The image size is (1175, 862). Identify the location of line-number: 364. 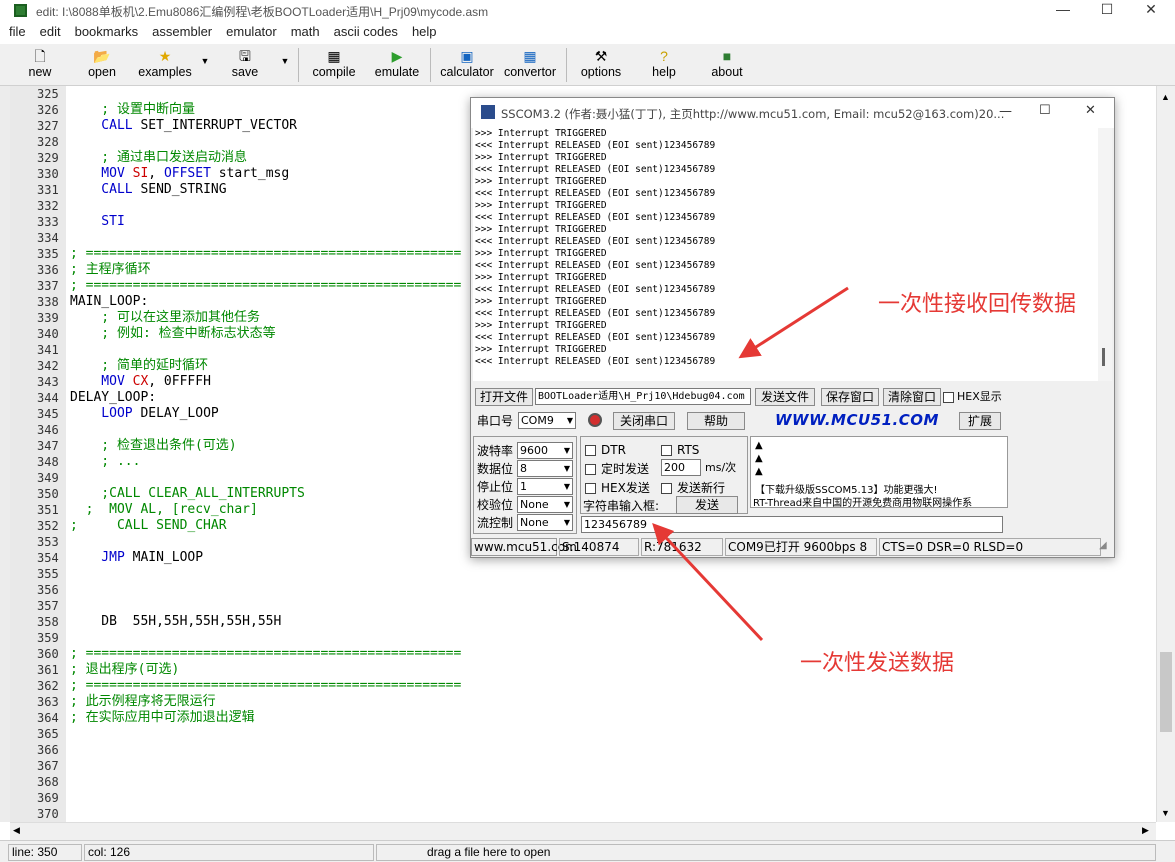
(48, 718).